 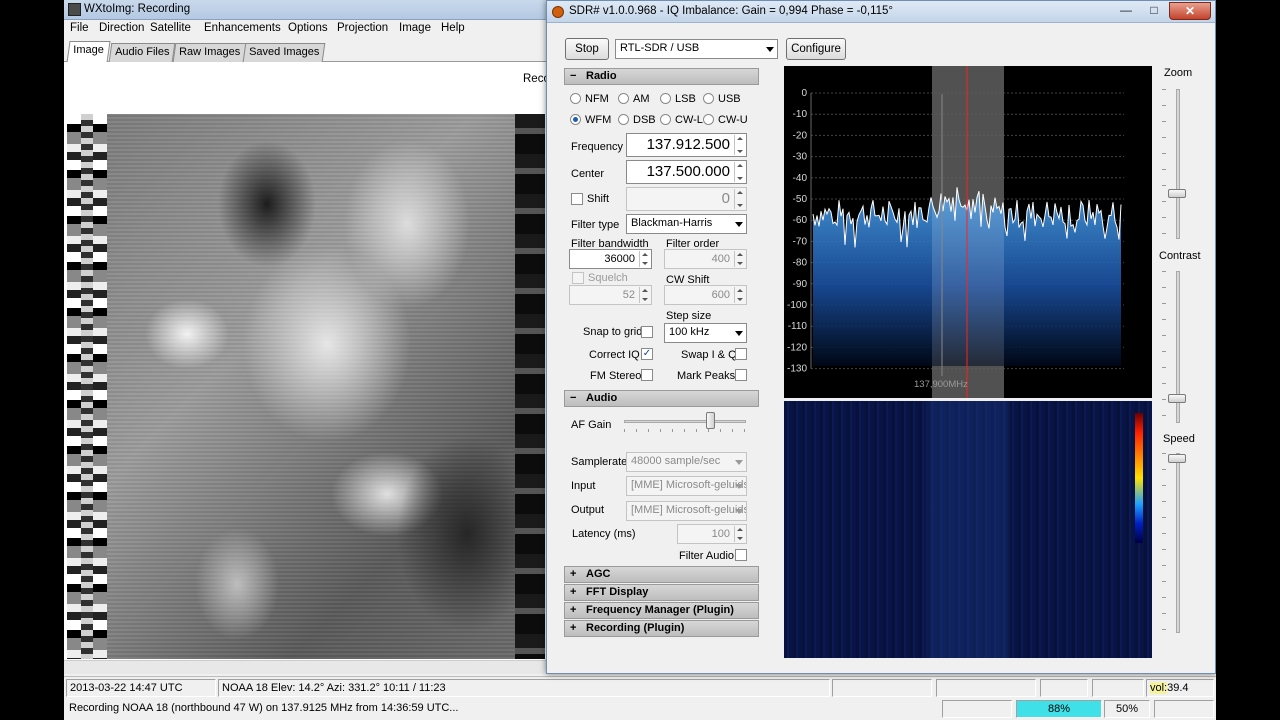 I want to click on snap-to-grid-checkbox, so click(x=647, y=332).